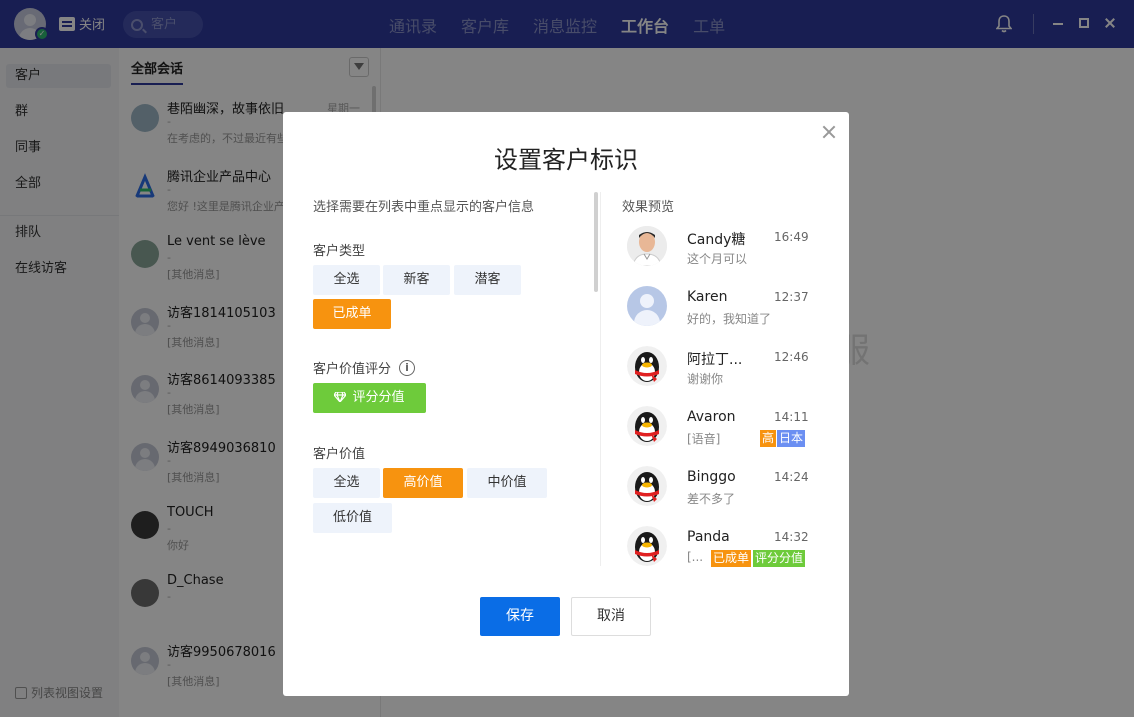 The width and height of the screenshot is (1134, 717). I want to click on type-potential-chip: 潜客, so click(487, 280).